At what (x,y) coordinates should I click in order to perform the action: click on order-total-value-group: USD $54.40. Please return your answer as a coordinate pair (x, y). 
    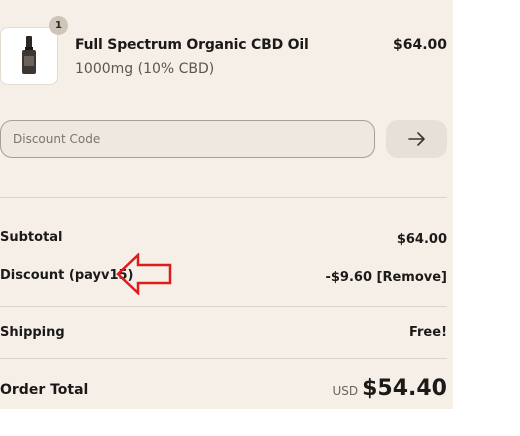
    Looking at the image, I should click on (389, 388).